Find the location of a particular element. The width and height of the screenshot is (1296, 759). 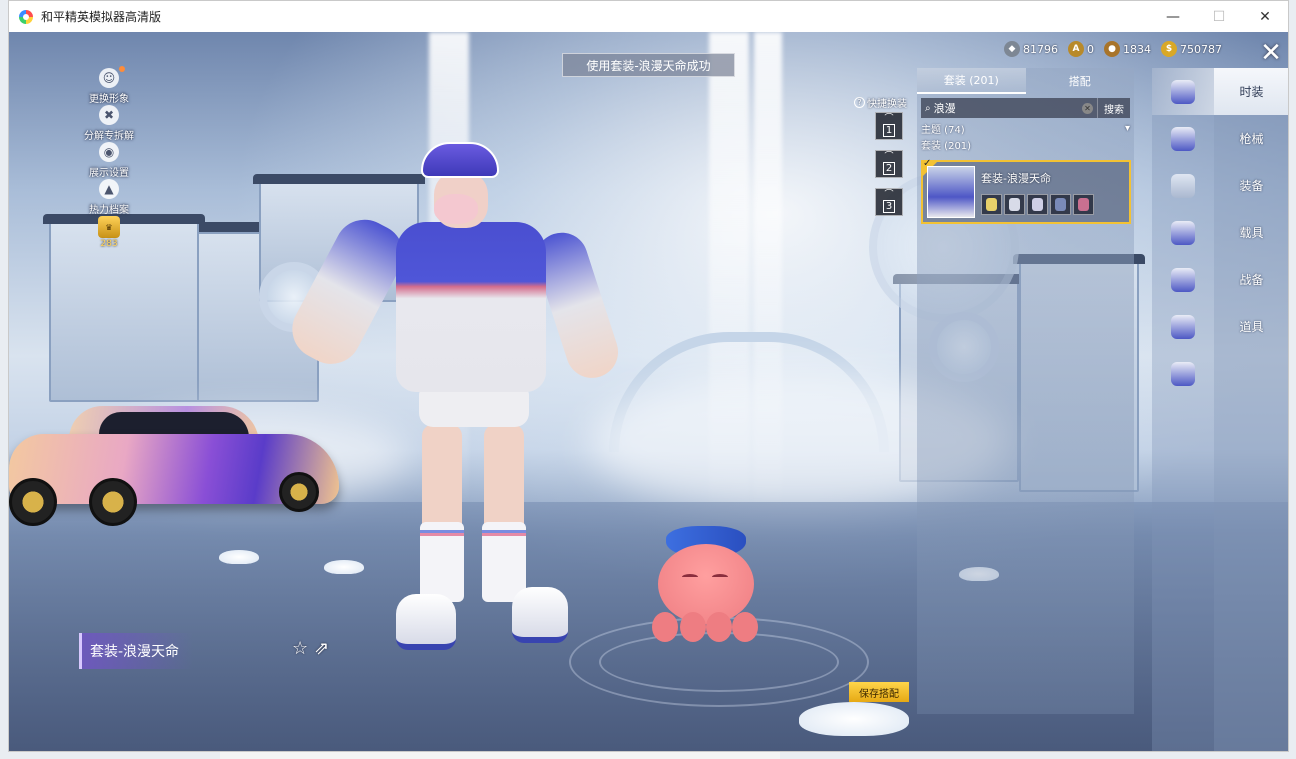

save-outfit-button: 保存搭配 is located at coordinates (879, 692).